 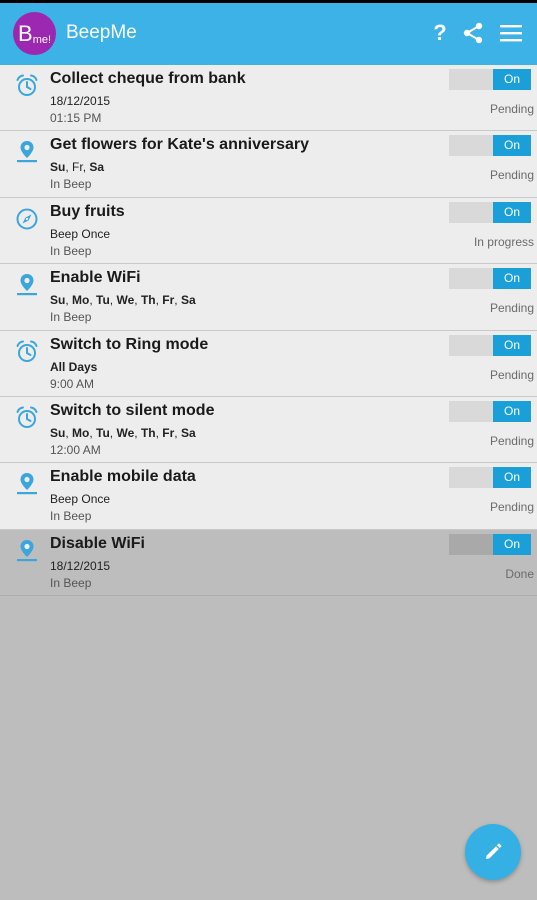 I want to click on menu-icon, so click(x=511, y=33).